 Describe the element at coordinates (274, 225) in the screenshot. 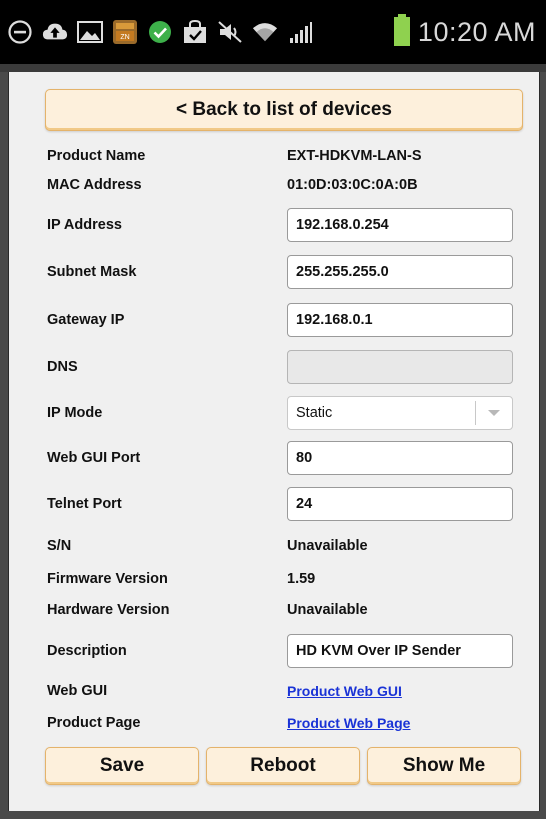

I see `ip-address-row: IP Address 192.168.0.254` at that location.